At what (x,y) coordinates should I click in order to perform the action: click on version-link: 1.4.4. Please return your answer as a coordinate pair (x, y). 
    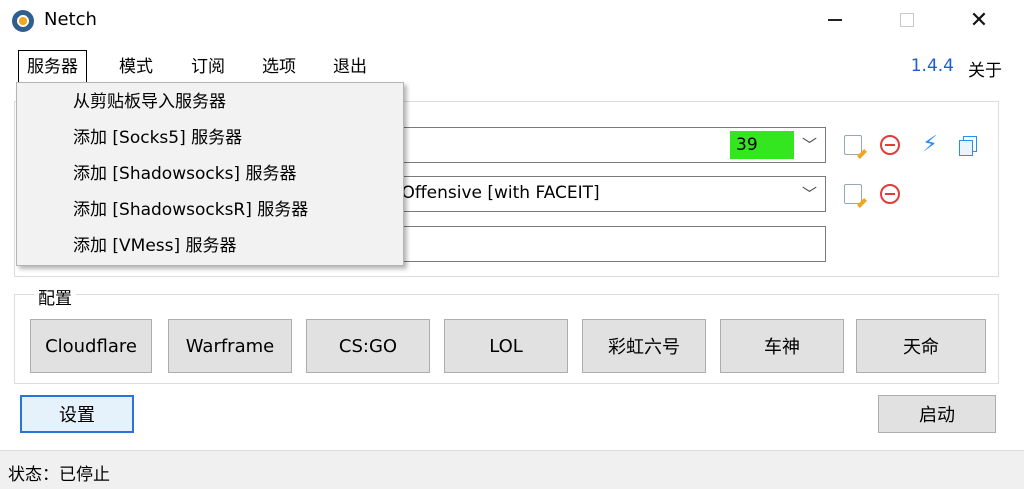
    Looking at the image, I should click on (932, 66).